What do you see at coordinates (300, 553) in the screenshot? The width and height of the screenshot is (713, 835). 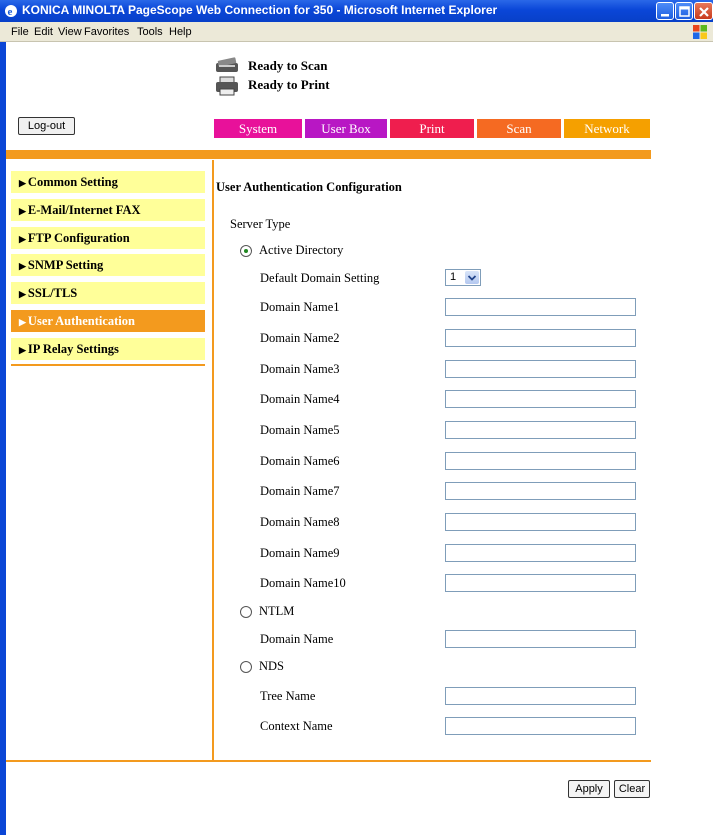 I see `domain-name-9-label: Domain Name9` at bounding box center [300, 553].